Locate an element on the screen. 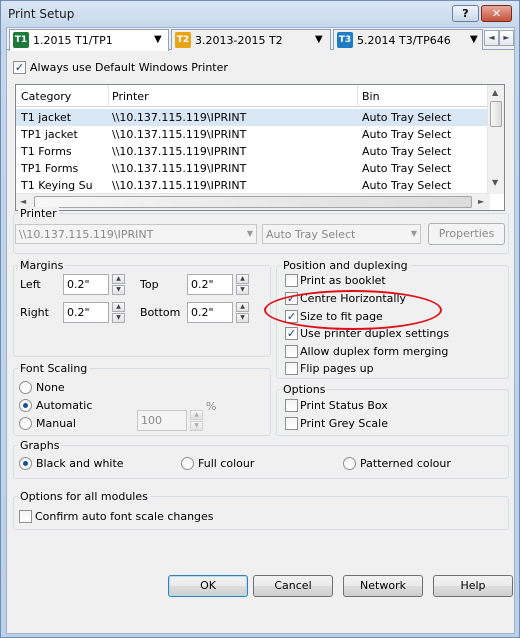 The height and width of the screenshot is (638, 520). tab-scroll-left-icon: ◄ is located at coordinates (491, 38).